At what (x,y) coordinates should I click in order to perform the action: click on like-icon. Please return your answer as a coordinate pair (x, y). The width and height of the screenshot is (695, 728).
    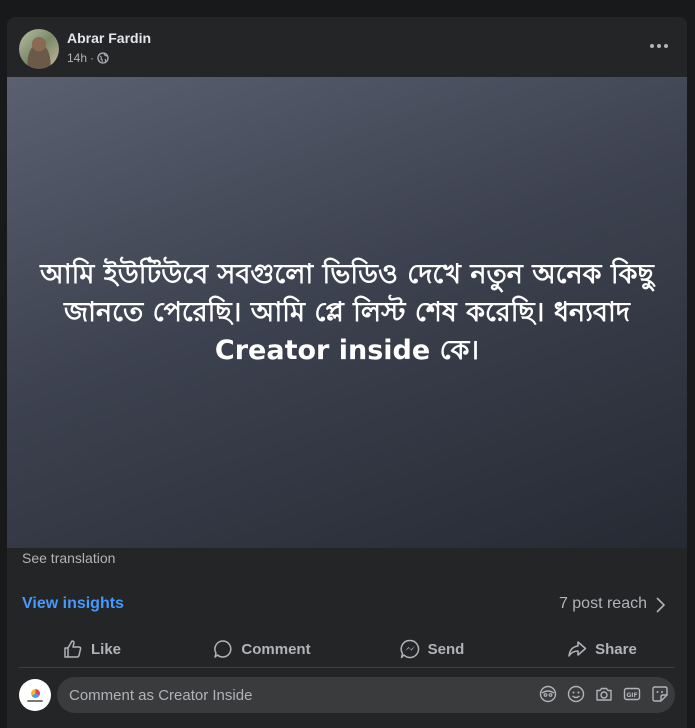
    Looking at the image, I should click on (73, 649).